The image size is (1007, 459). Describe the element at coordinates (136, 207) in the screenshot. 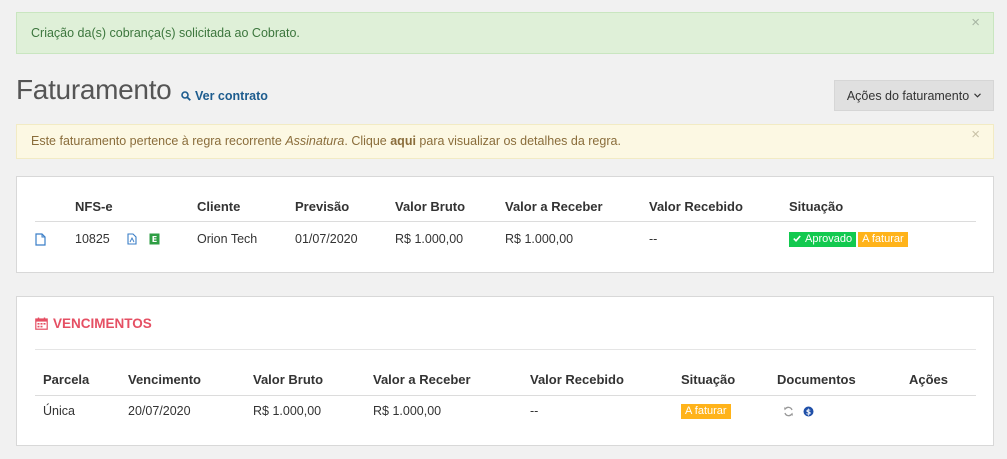

I see `column-header: NFS-e` at that location.